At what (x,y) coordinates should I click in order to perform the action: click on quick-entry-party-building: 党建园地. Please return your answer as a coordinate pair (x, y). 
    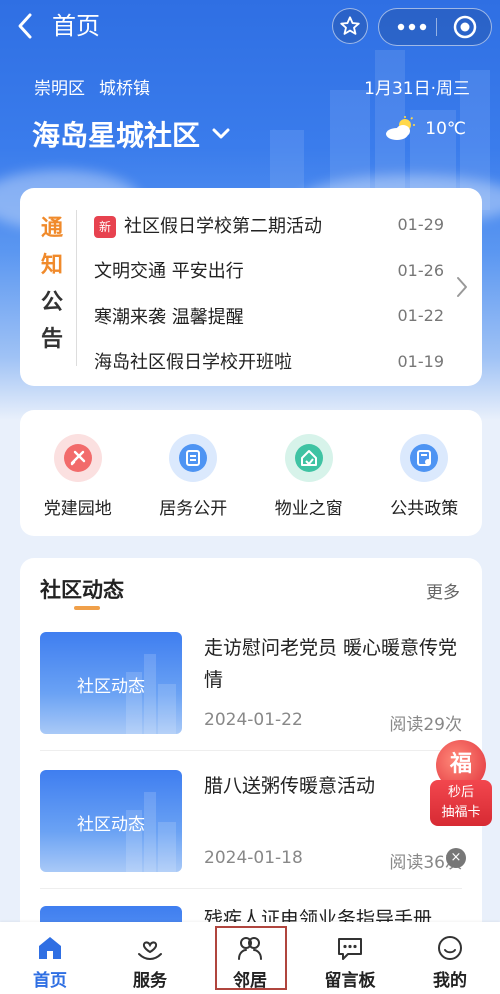
    Looking at the image, I should click on (78, 485).